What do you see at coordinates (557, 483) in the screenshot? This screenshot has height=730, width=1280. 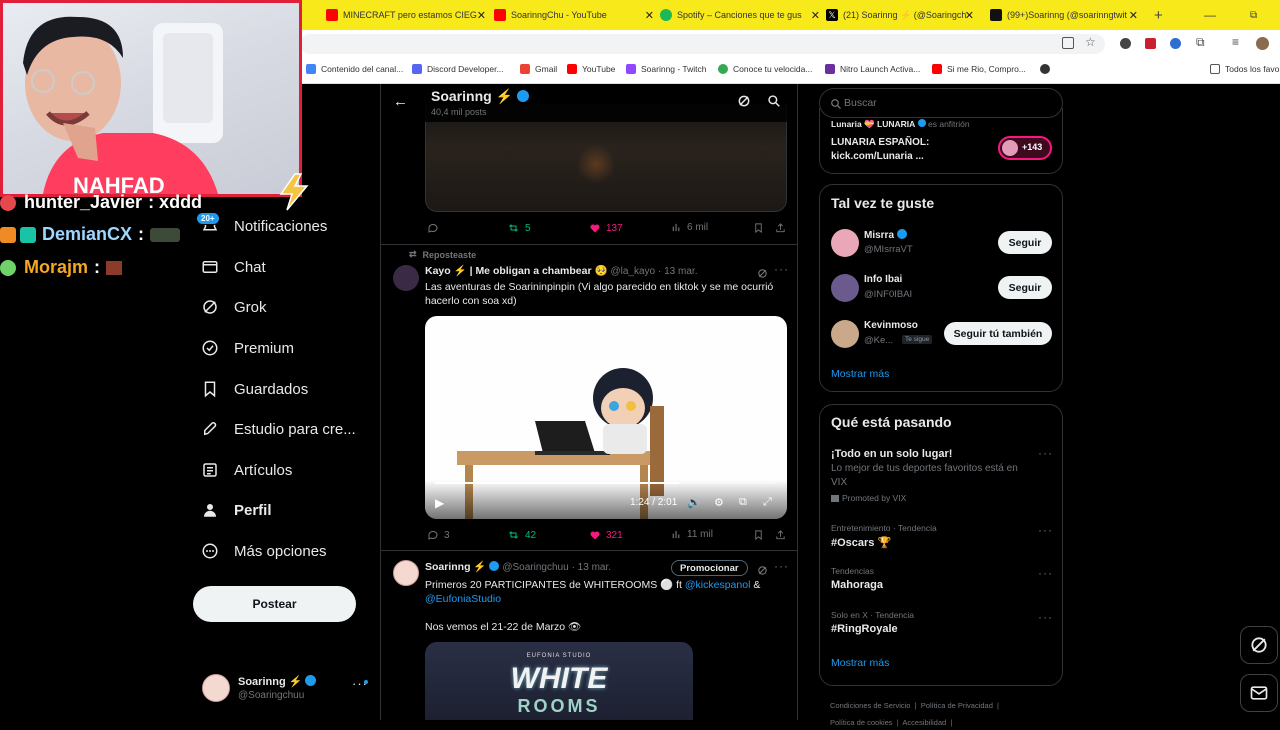 I see `video-progress` at bounding box center [557, 483].